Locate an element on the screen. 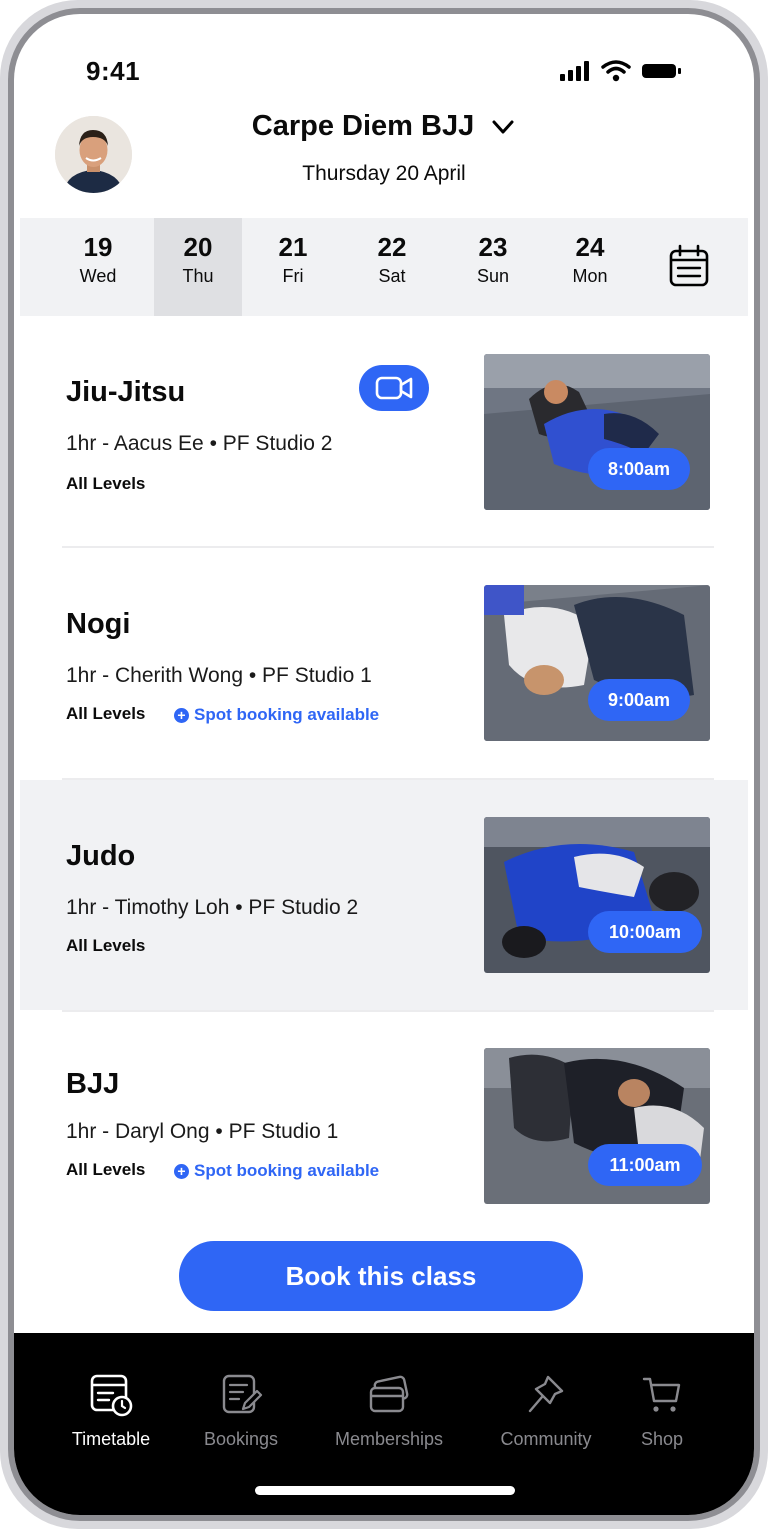 The height and width of the screenshot is (1529, 768). class-time-pill: 8:00am is located at coordinates (639, 469).